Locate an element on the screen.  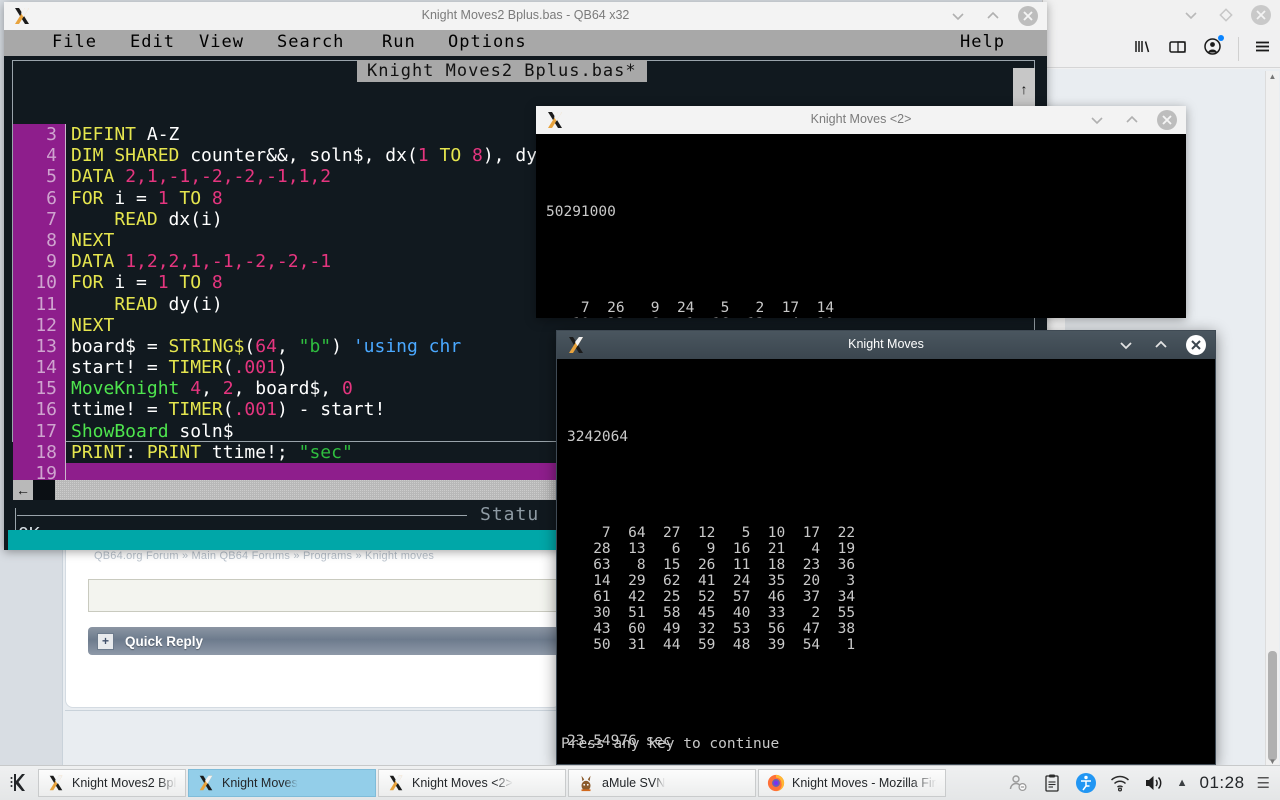
board-row: 7 64 27 12 5 10 17 22 is located at coordinates (711, 533).